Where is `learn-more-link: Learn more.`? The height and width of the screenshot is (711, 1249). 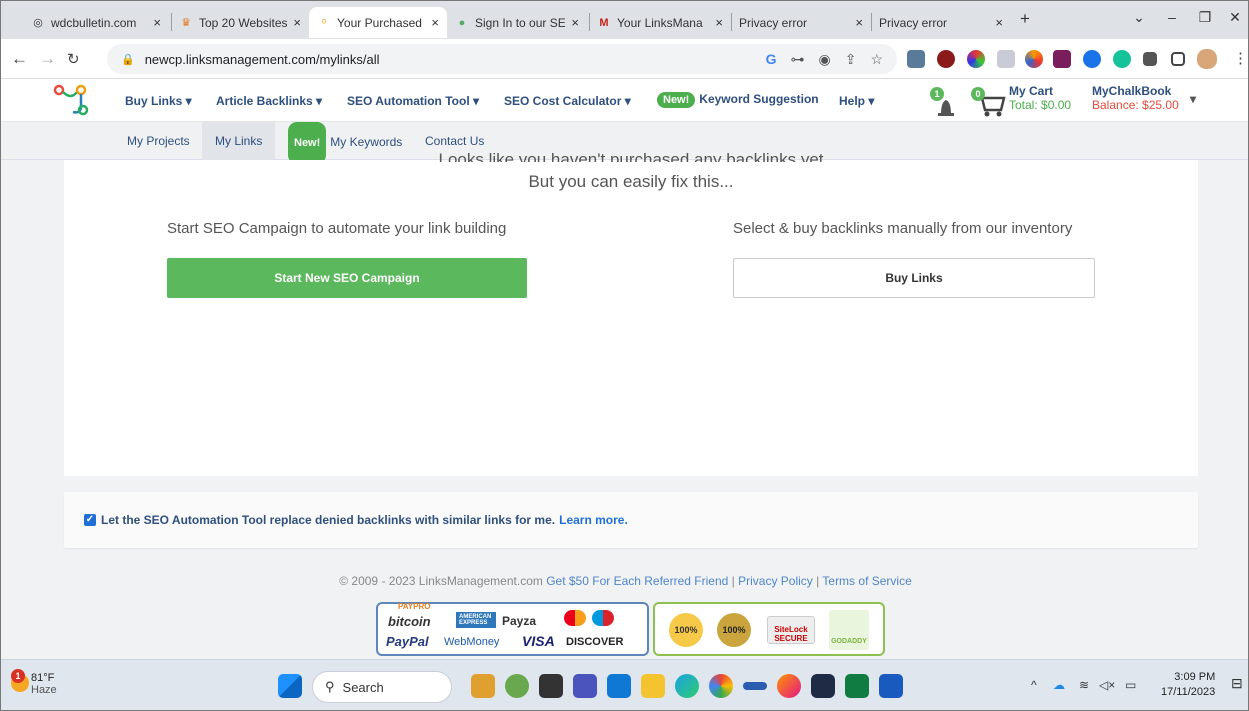
learn-more-link: Learn more. is located at coordinates (593, 520).